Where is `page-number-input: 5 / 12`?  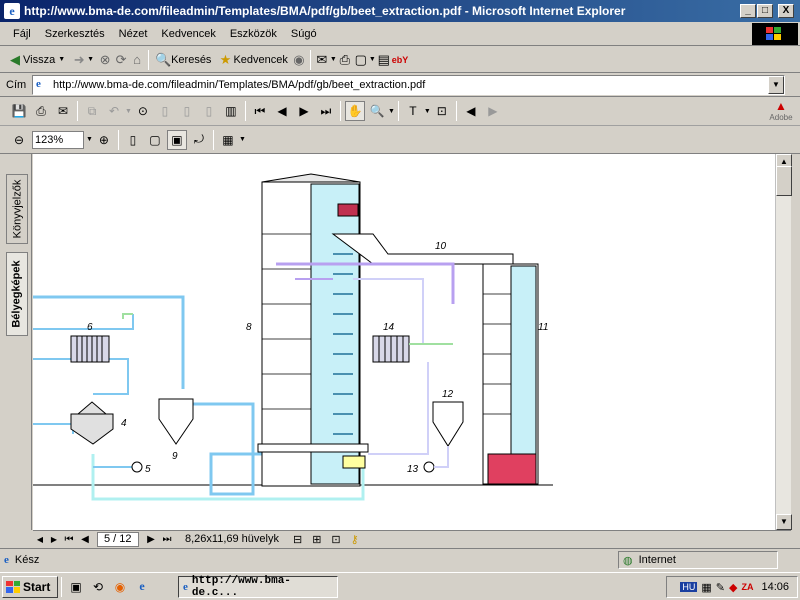
page-number-input: 5 / 12 is located at coordinates (118, 539).